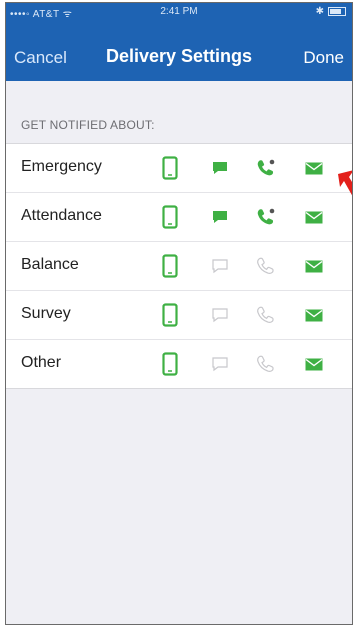  Describe the element at coordinates (61, 215) in the screenshot. I see `row-label: Attendance` at that location.